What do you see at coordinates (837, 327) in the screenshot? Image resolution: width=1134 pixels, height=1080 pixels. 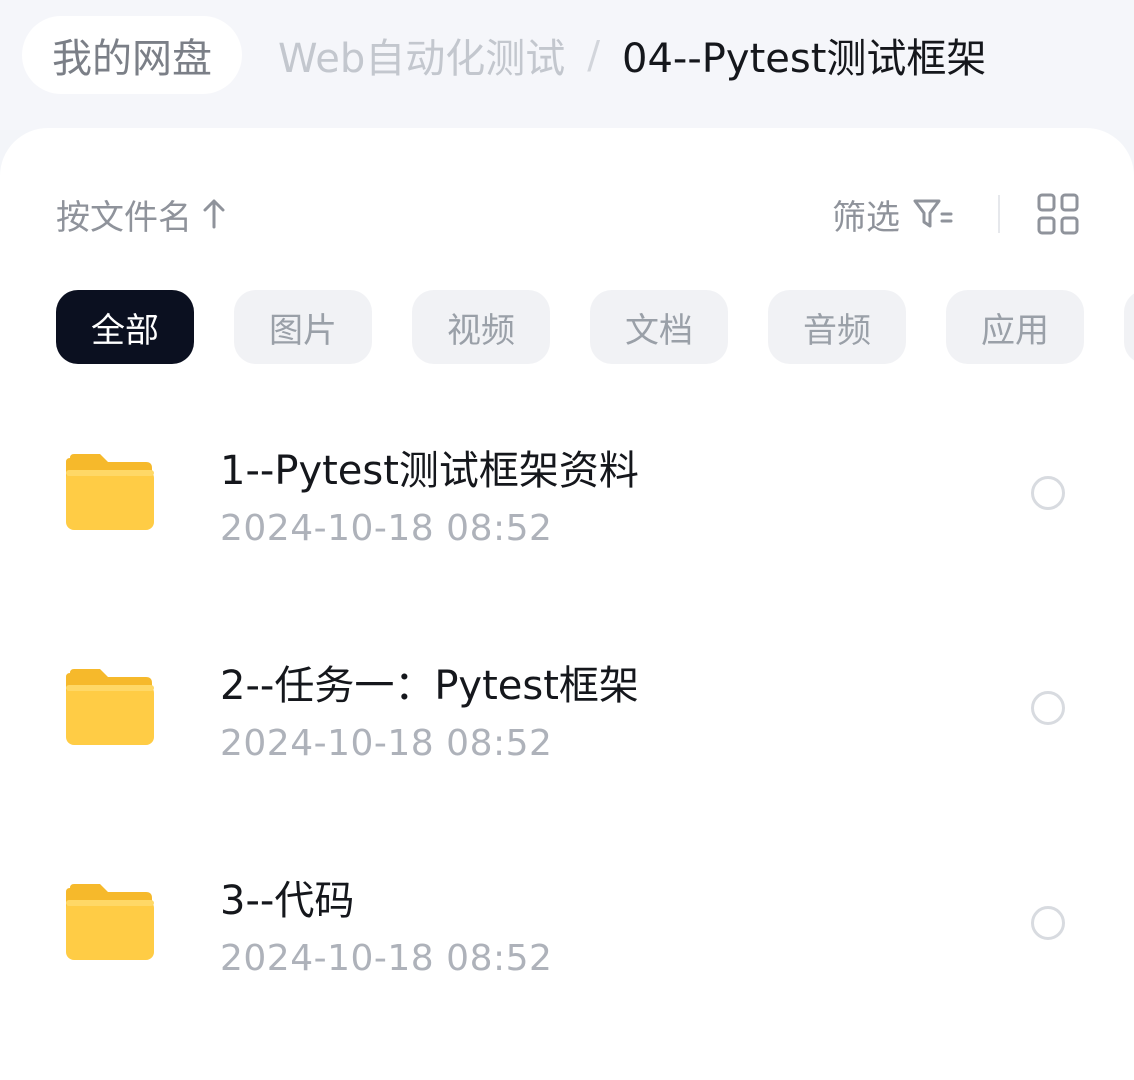 I see `tab-audio: 音频` at bounding box center [837, 327].